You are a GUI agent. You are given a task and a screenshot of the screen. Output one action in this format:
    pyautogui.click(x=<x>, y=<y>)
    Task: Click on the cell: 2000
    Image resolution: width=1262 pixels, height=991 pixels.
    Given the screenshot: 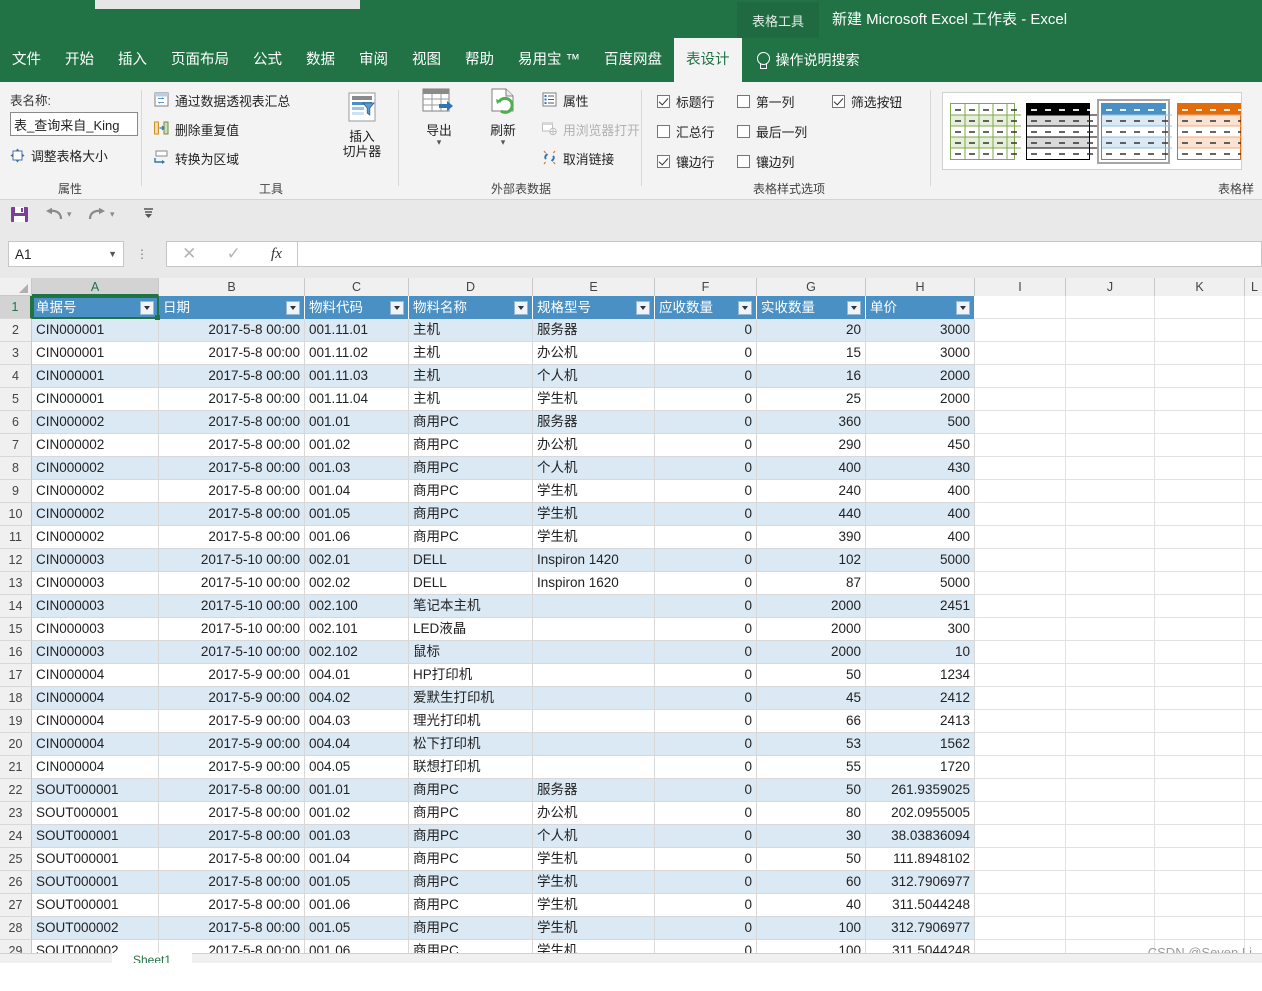 What is the action you would take?
    pyautogui.click(x=811, y=629)
    